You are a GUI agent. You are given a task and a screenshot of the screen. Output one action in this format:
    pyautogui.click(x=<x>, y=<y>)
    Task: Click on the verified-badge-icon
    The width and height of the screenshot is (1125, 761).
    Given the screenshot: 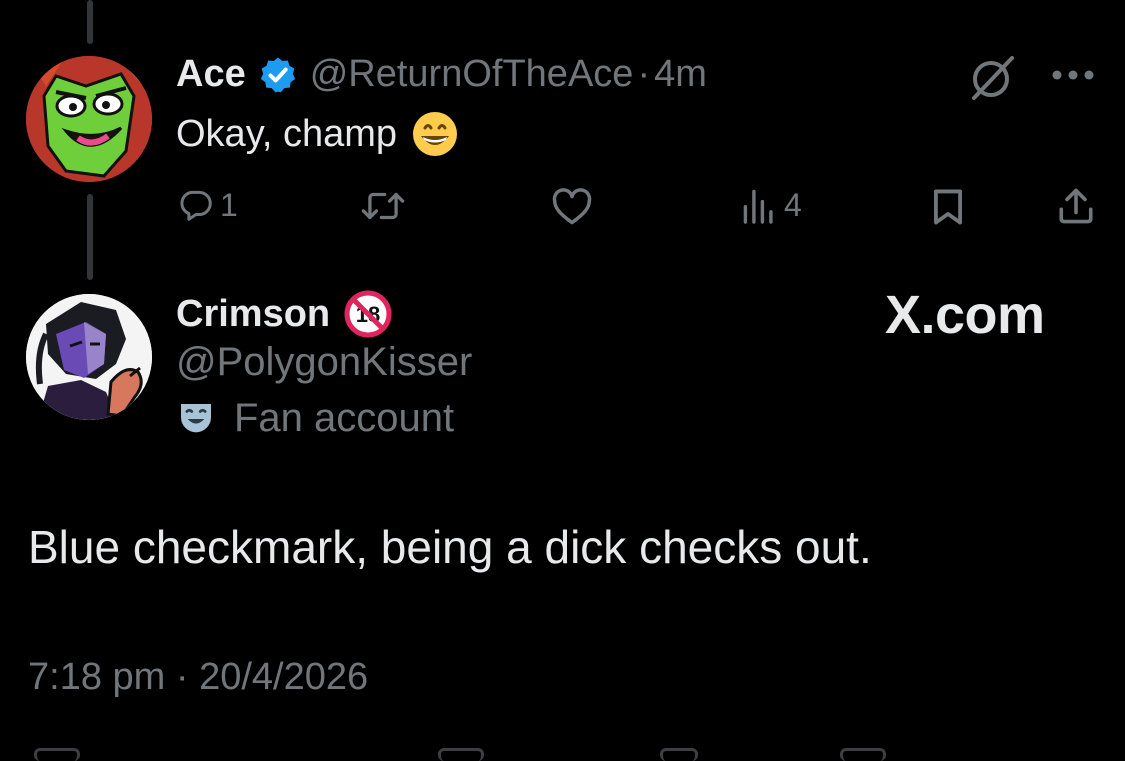 What is the action you would take?
    pyautogui.click(x=278, y=75)
    